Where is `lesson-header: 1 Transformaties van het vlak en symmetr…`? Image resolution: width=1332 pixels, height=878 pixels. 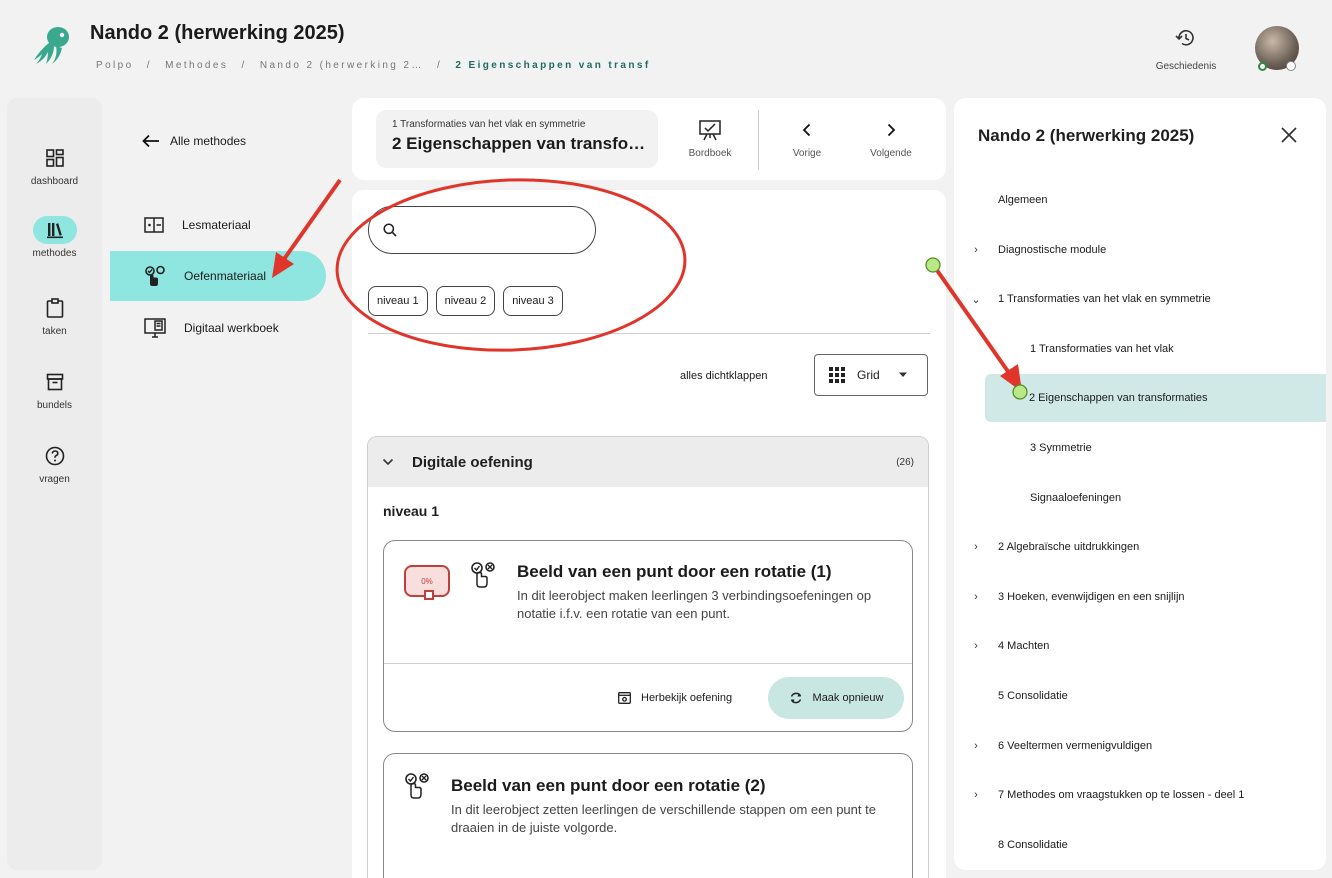
lesson-header: 1 Transformaties van het vlak en symmetr… is located at coordinates (649, 139).